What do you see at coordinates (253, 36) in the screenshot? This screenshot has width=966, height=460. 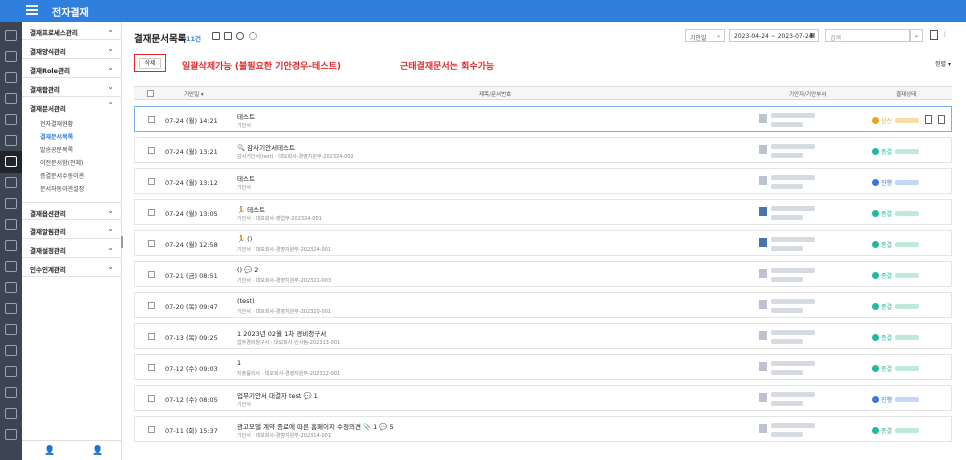 I see `refresh-icon` at bounding box center [253, 36].